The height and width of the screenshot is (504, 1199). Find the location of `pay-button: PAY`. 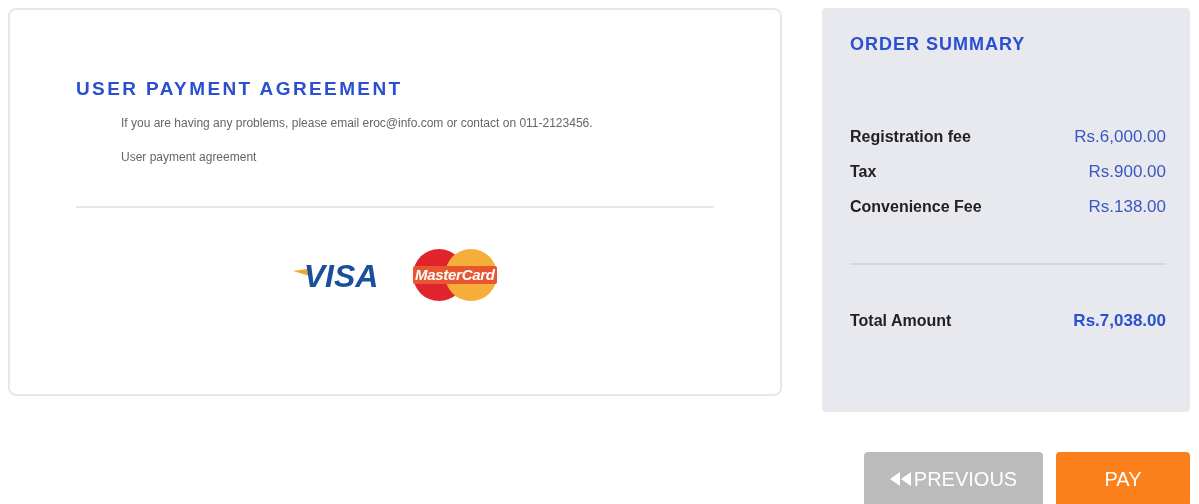

pay-button: PAY is located at coordinates (1123, 478).